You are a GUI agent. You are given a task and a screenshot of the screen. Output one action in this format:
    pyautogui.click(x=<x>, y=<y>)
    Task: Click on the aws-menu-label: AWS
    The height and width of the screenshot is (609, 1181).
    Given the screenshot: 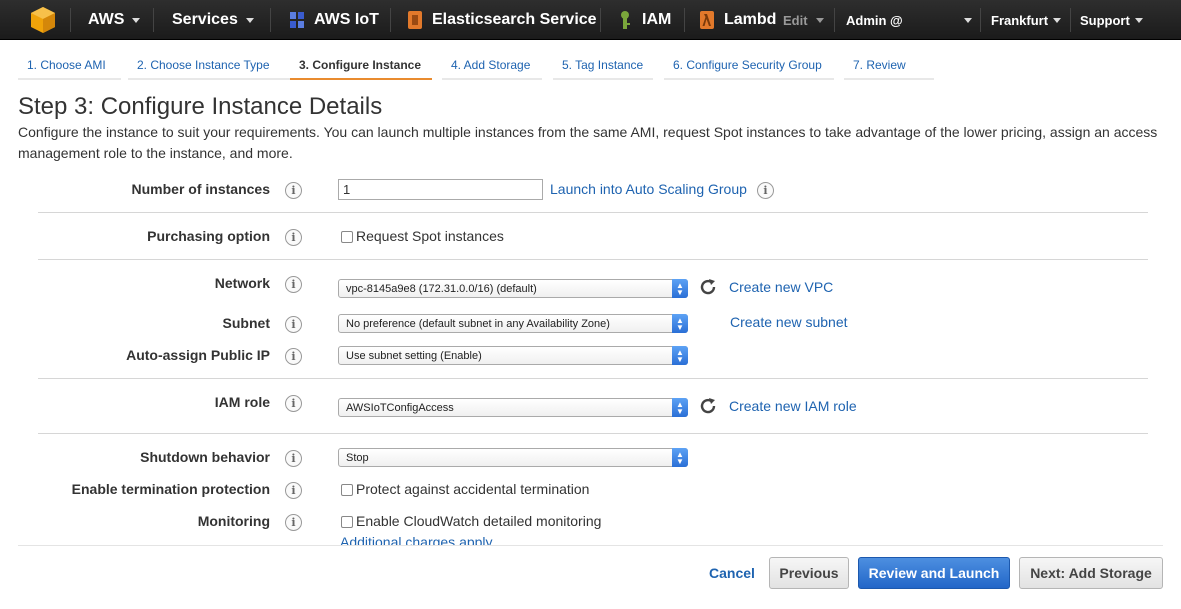 What is the action you would take?
    pyautogui.click(x=106, y=19)
    